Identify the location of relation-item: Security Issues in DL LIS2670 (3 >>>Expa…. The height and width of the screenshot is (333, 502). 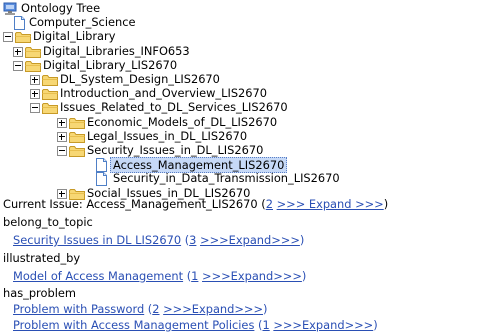
(158, 240).